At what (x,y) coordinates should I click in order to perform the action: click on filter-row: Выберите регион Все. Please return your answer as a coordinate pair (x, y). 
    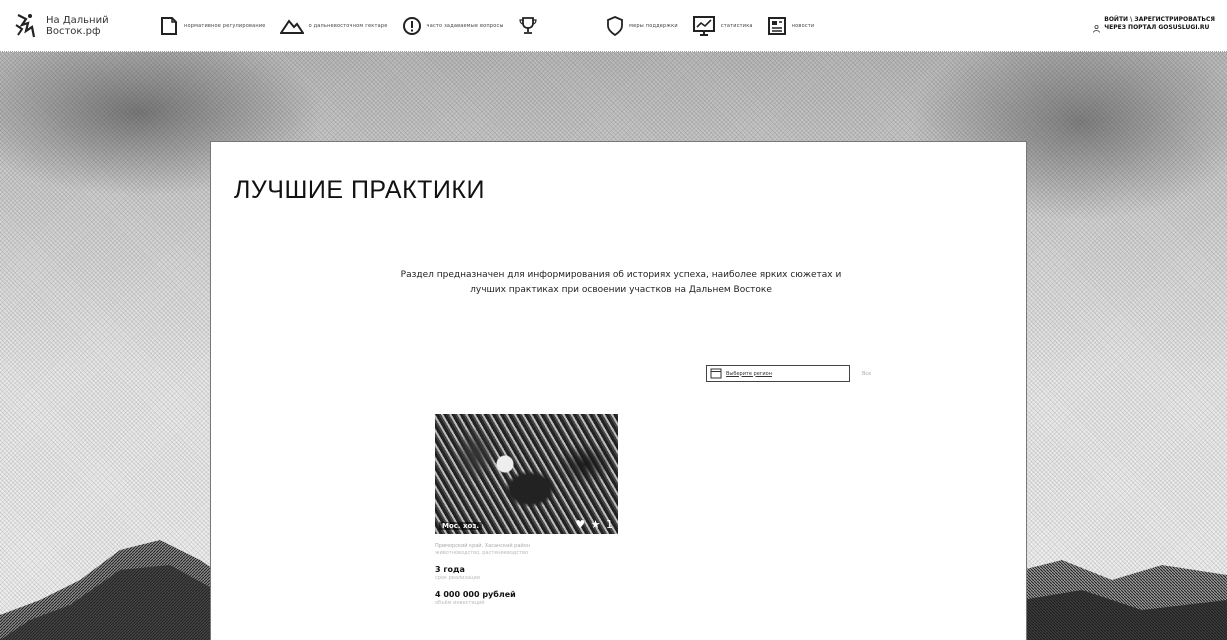
    Looking at the image, I should click on (788, 373).